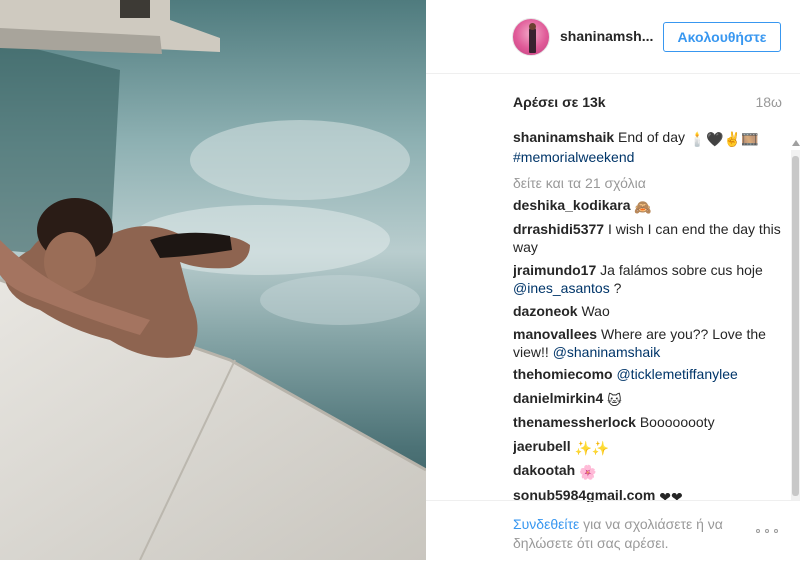  I want to click on comment-mention: @ines_asantos, so click(561, 288).